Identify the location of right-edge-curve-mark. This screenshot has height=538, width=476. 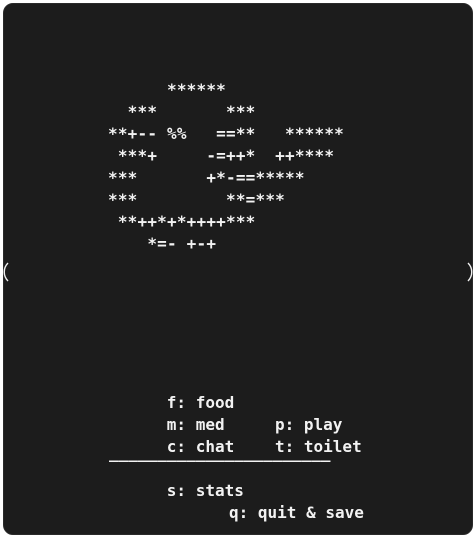
(470, 272).